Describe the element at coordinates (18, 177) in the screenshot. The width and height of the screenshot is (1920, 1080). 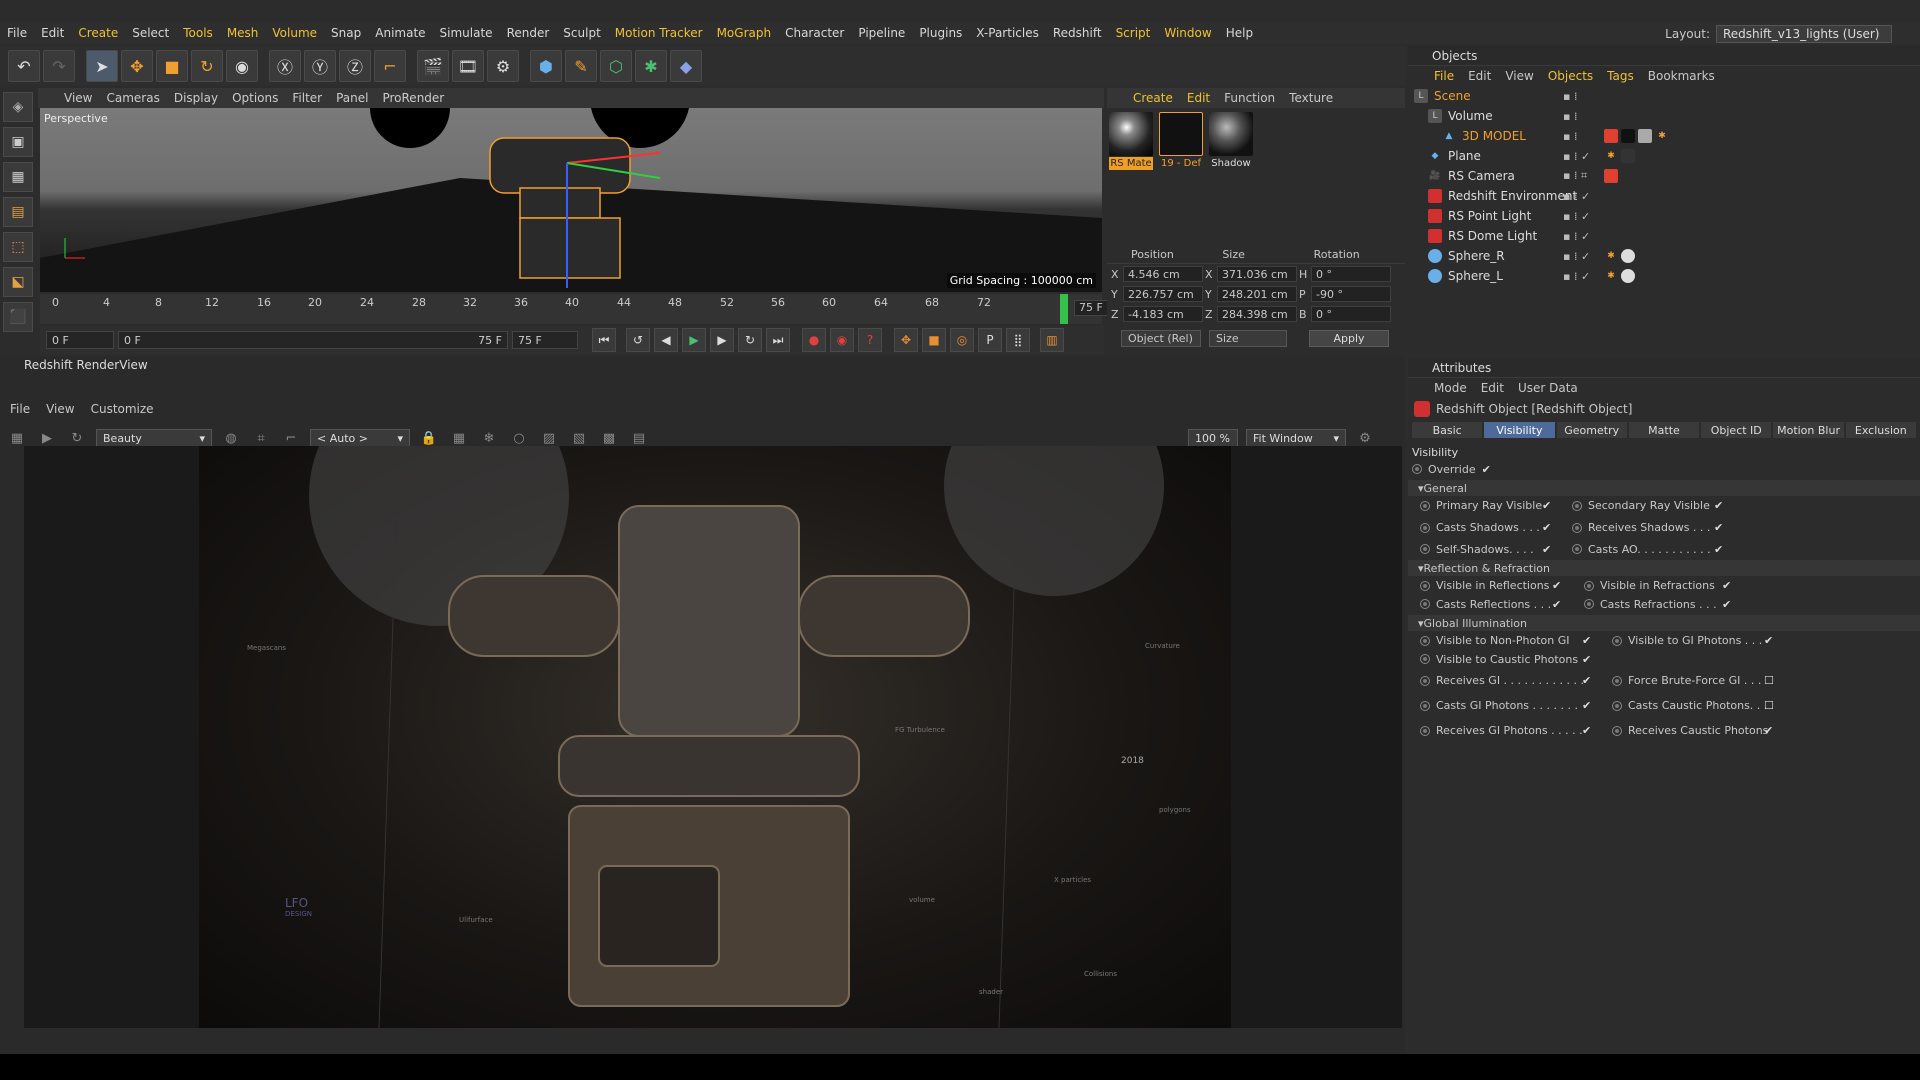
I see `texture-mode-icon: ▦` at that location.